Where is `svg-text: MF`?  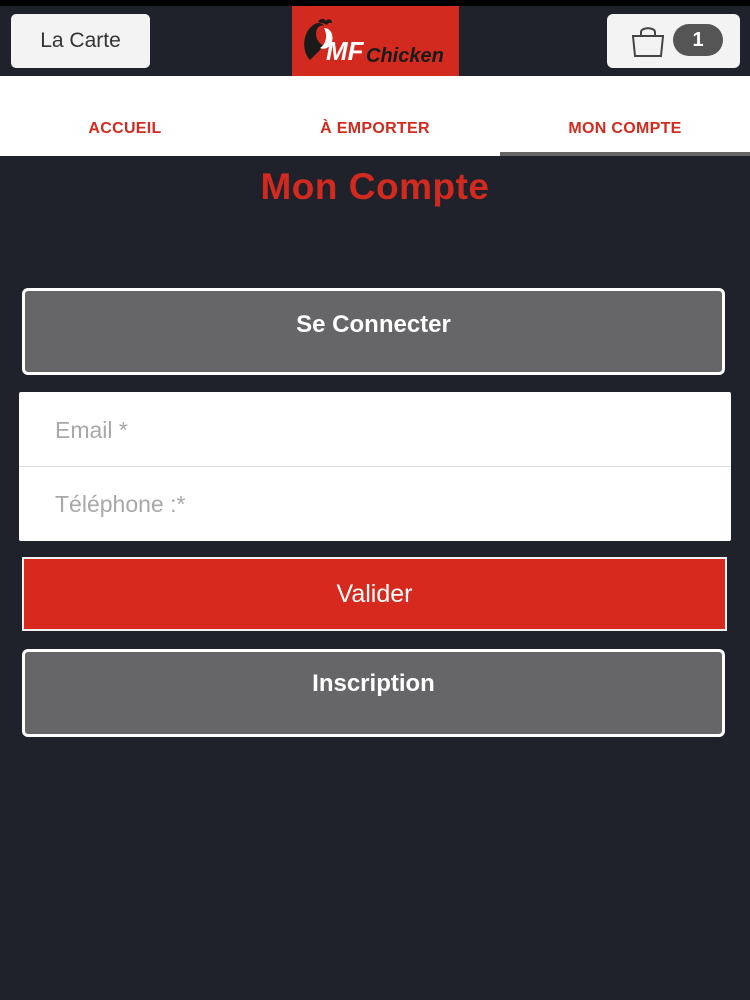 svg-text: MF is located at coordinates (345, 51).